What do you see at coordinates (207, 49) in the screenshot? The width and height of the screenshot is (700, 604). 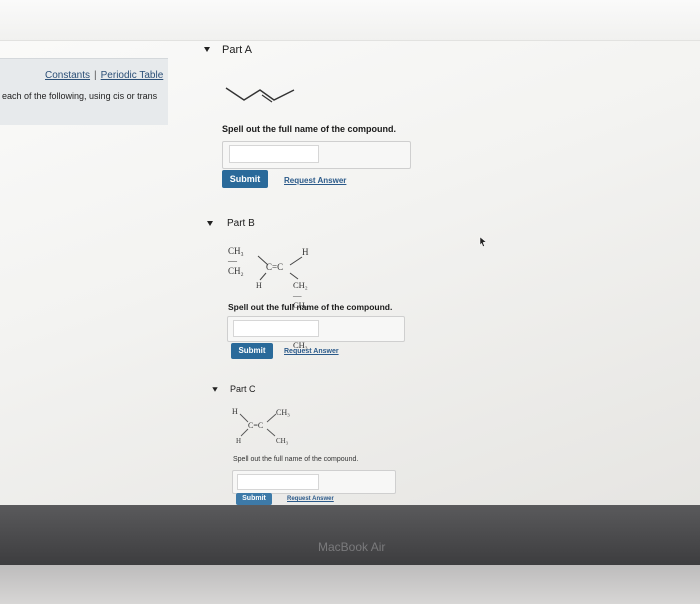 I see `part-a-collapse-icon` at bounding box center [207, 49].